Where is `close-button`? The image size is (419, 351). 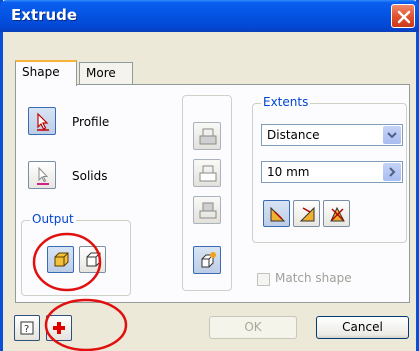 close-button is located at coordinates (403, 16).